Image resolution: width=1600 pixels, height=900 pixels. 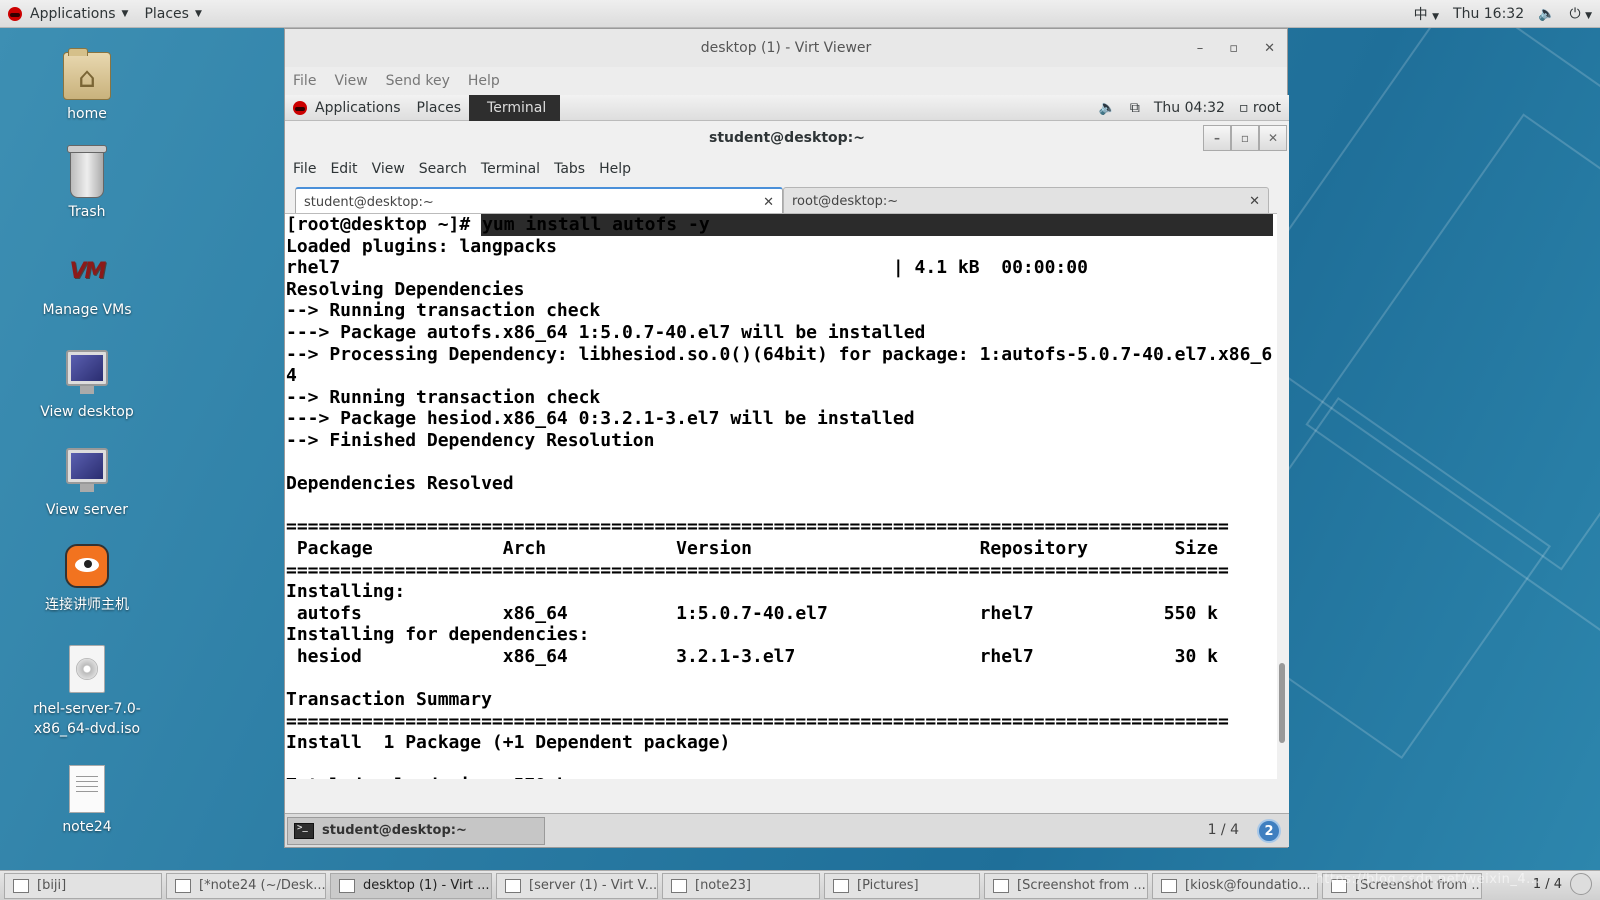 I want to click on desktop-icon-label: Trash, so click(x=87, y=212).